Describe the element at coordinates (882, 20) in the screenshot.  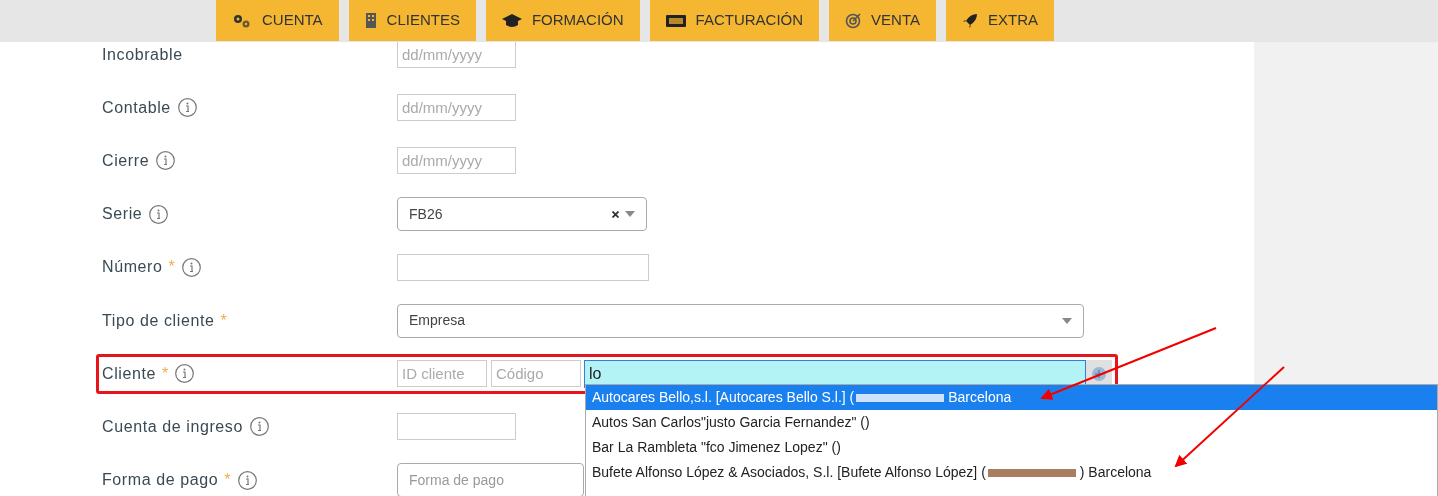
I see `menu-tab: VENTA` at that location.